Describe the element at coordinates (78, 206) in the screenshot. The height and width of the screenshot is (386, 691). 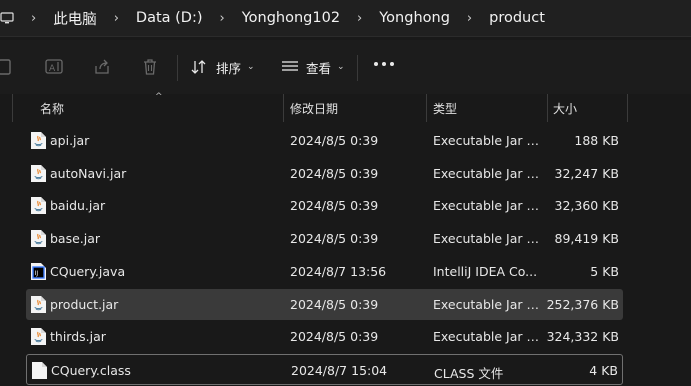
I see `file-name: baidu.jar` at that location.